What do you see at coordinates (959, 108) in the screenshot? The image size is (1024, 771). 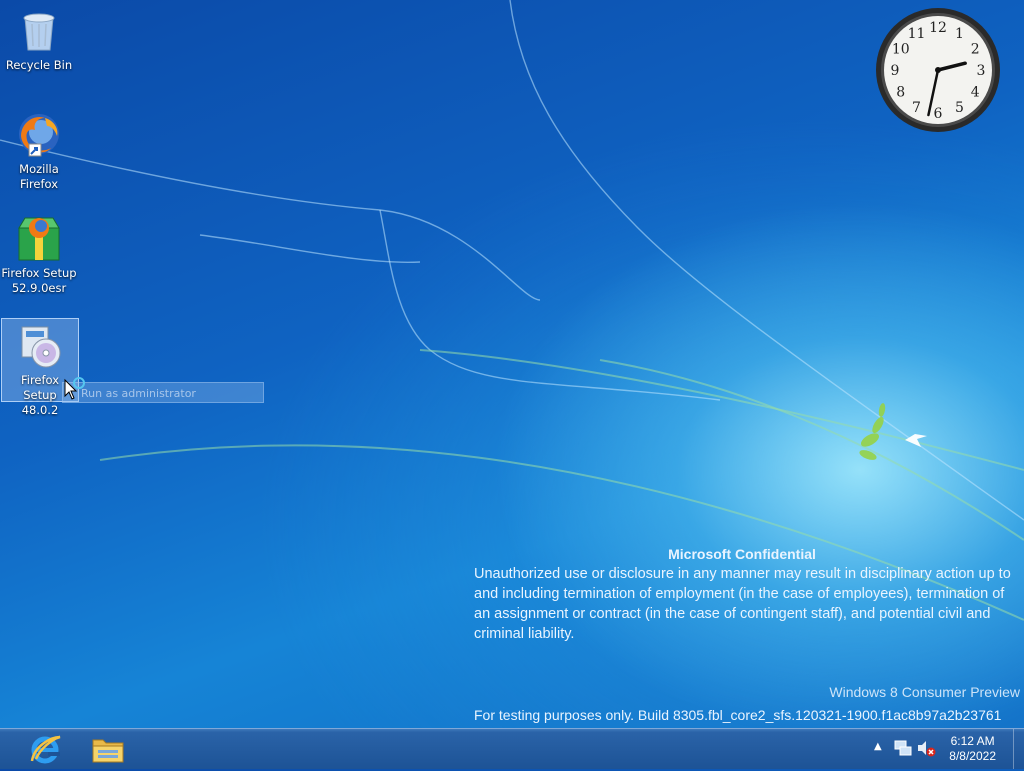 I see `clock-numeral: 5` at bounding box center [959, 108].